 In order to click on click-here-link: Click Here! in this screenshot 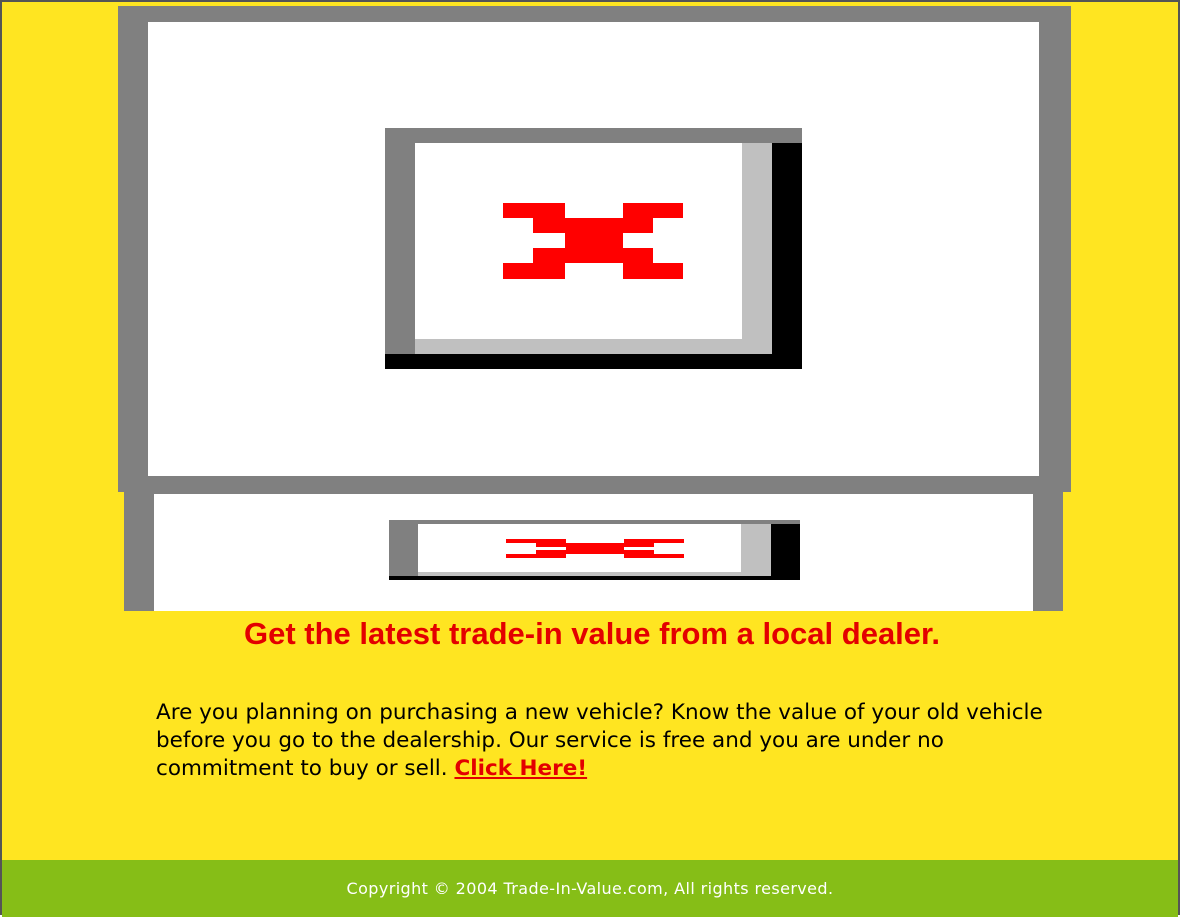, I will do `click(520, 768)`.